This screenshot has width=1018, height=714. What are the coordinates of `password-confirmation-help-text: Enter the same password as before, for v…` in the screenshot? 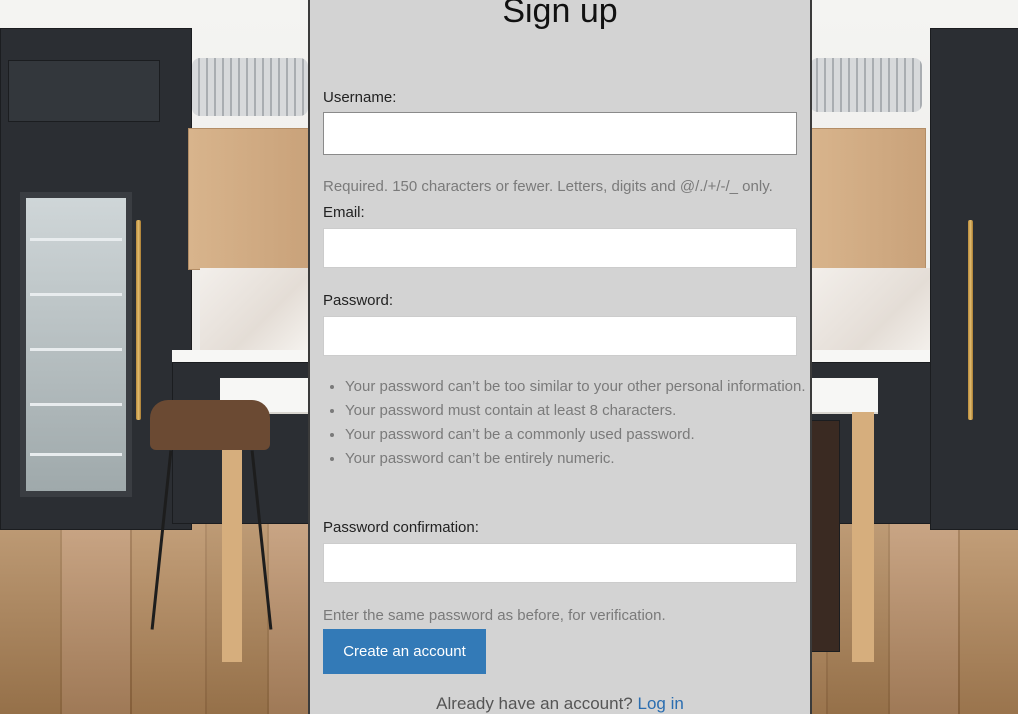 It's located at (494, 615).